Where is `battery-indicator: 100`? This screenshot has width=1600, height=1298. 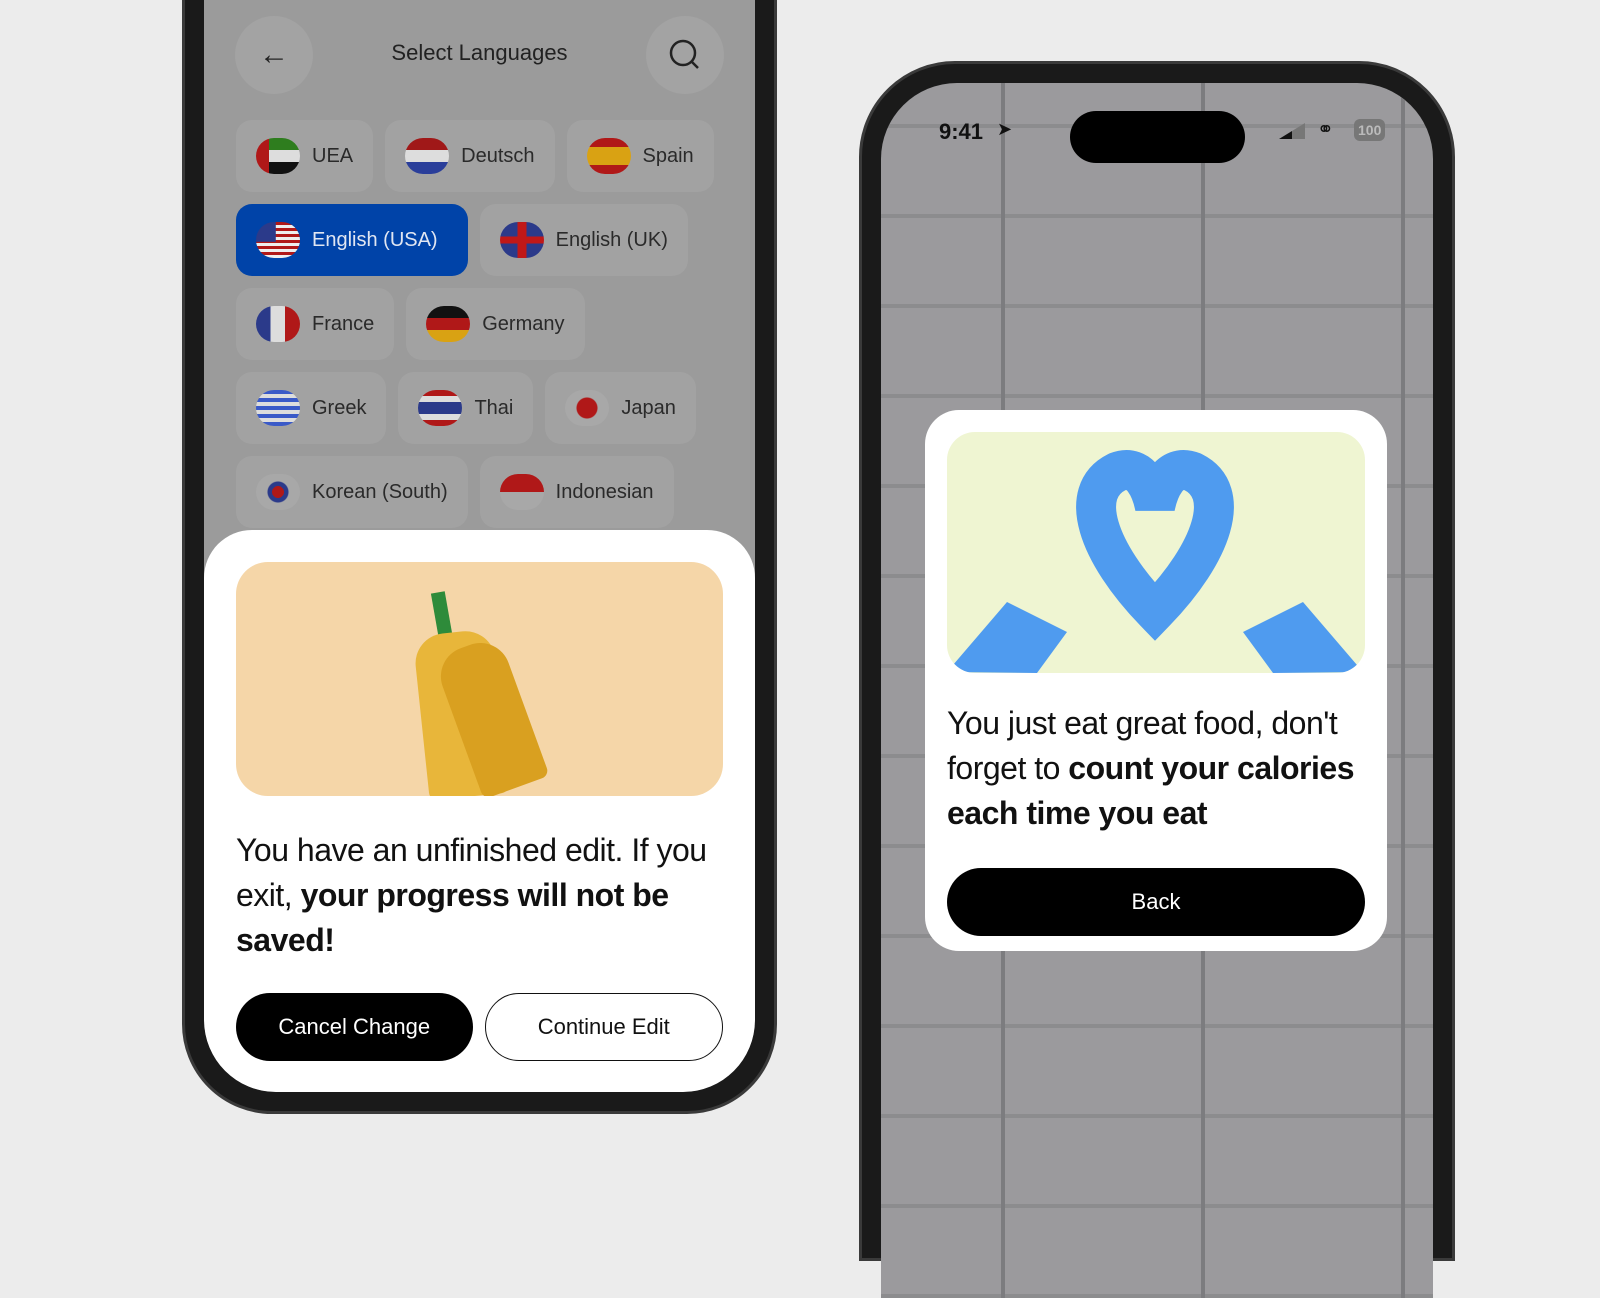 battery-indicator: 100 is located at coordinates (1370, 130).